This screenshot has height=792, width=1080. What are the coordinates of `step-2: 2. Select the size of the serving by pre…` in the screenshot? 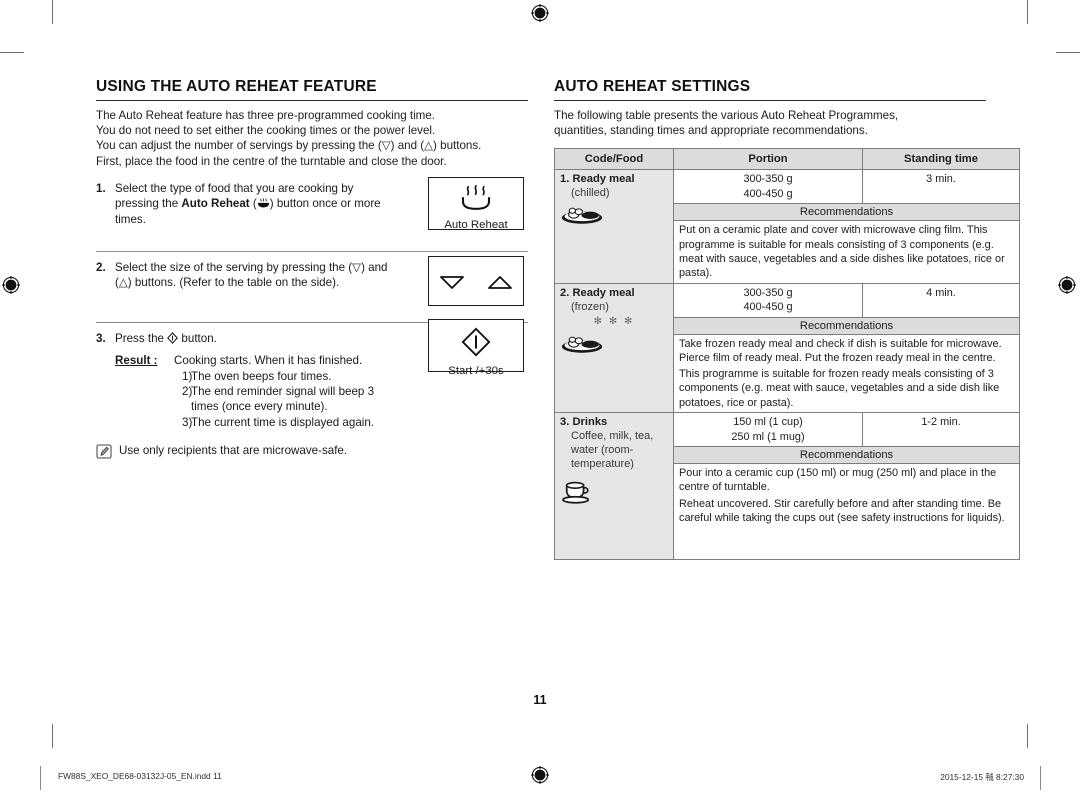 It's located at (312, 282).